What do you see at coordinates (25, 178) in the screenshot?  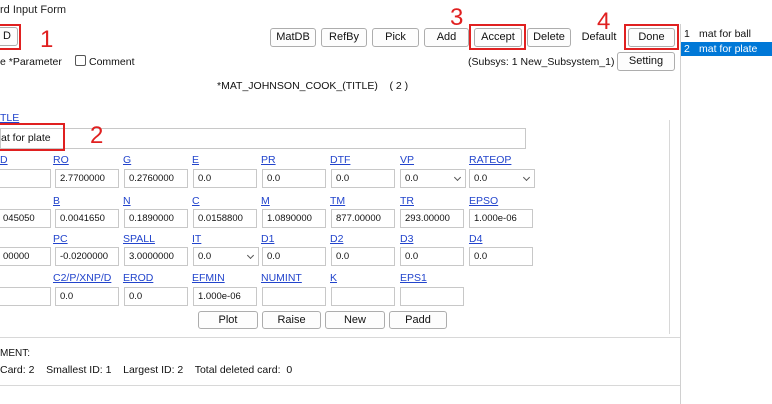 I see `field-input-d` at bounding box center [25, 178].